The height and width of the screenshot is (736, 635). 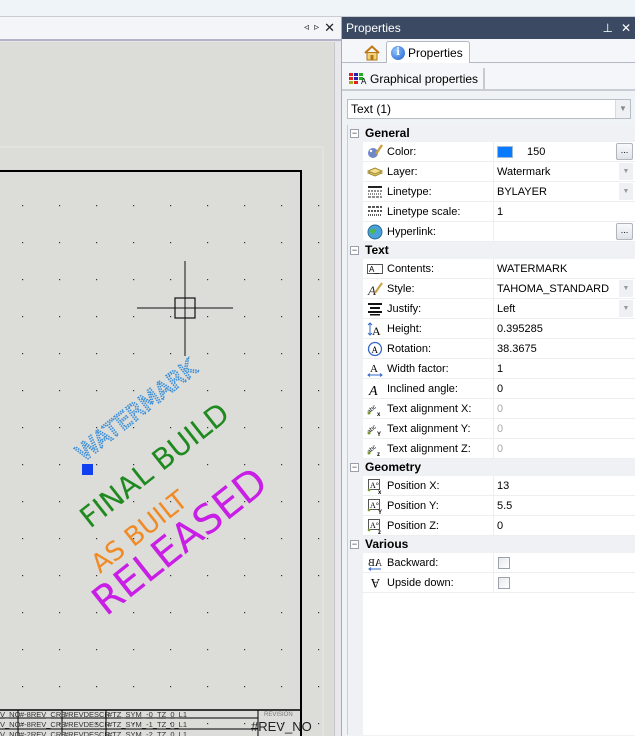 I want to click on globe-icon, so click(x=375, y=232).